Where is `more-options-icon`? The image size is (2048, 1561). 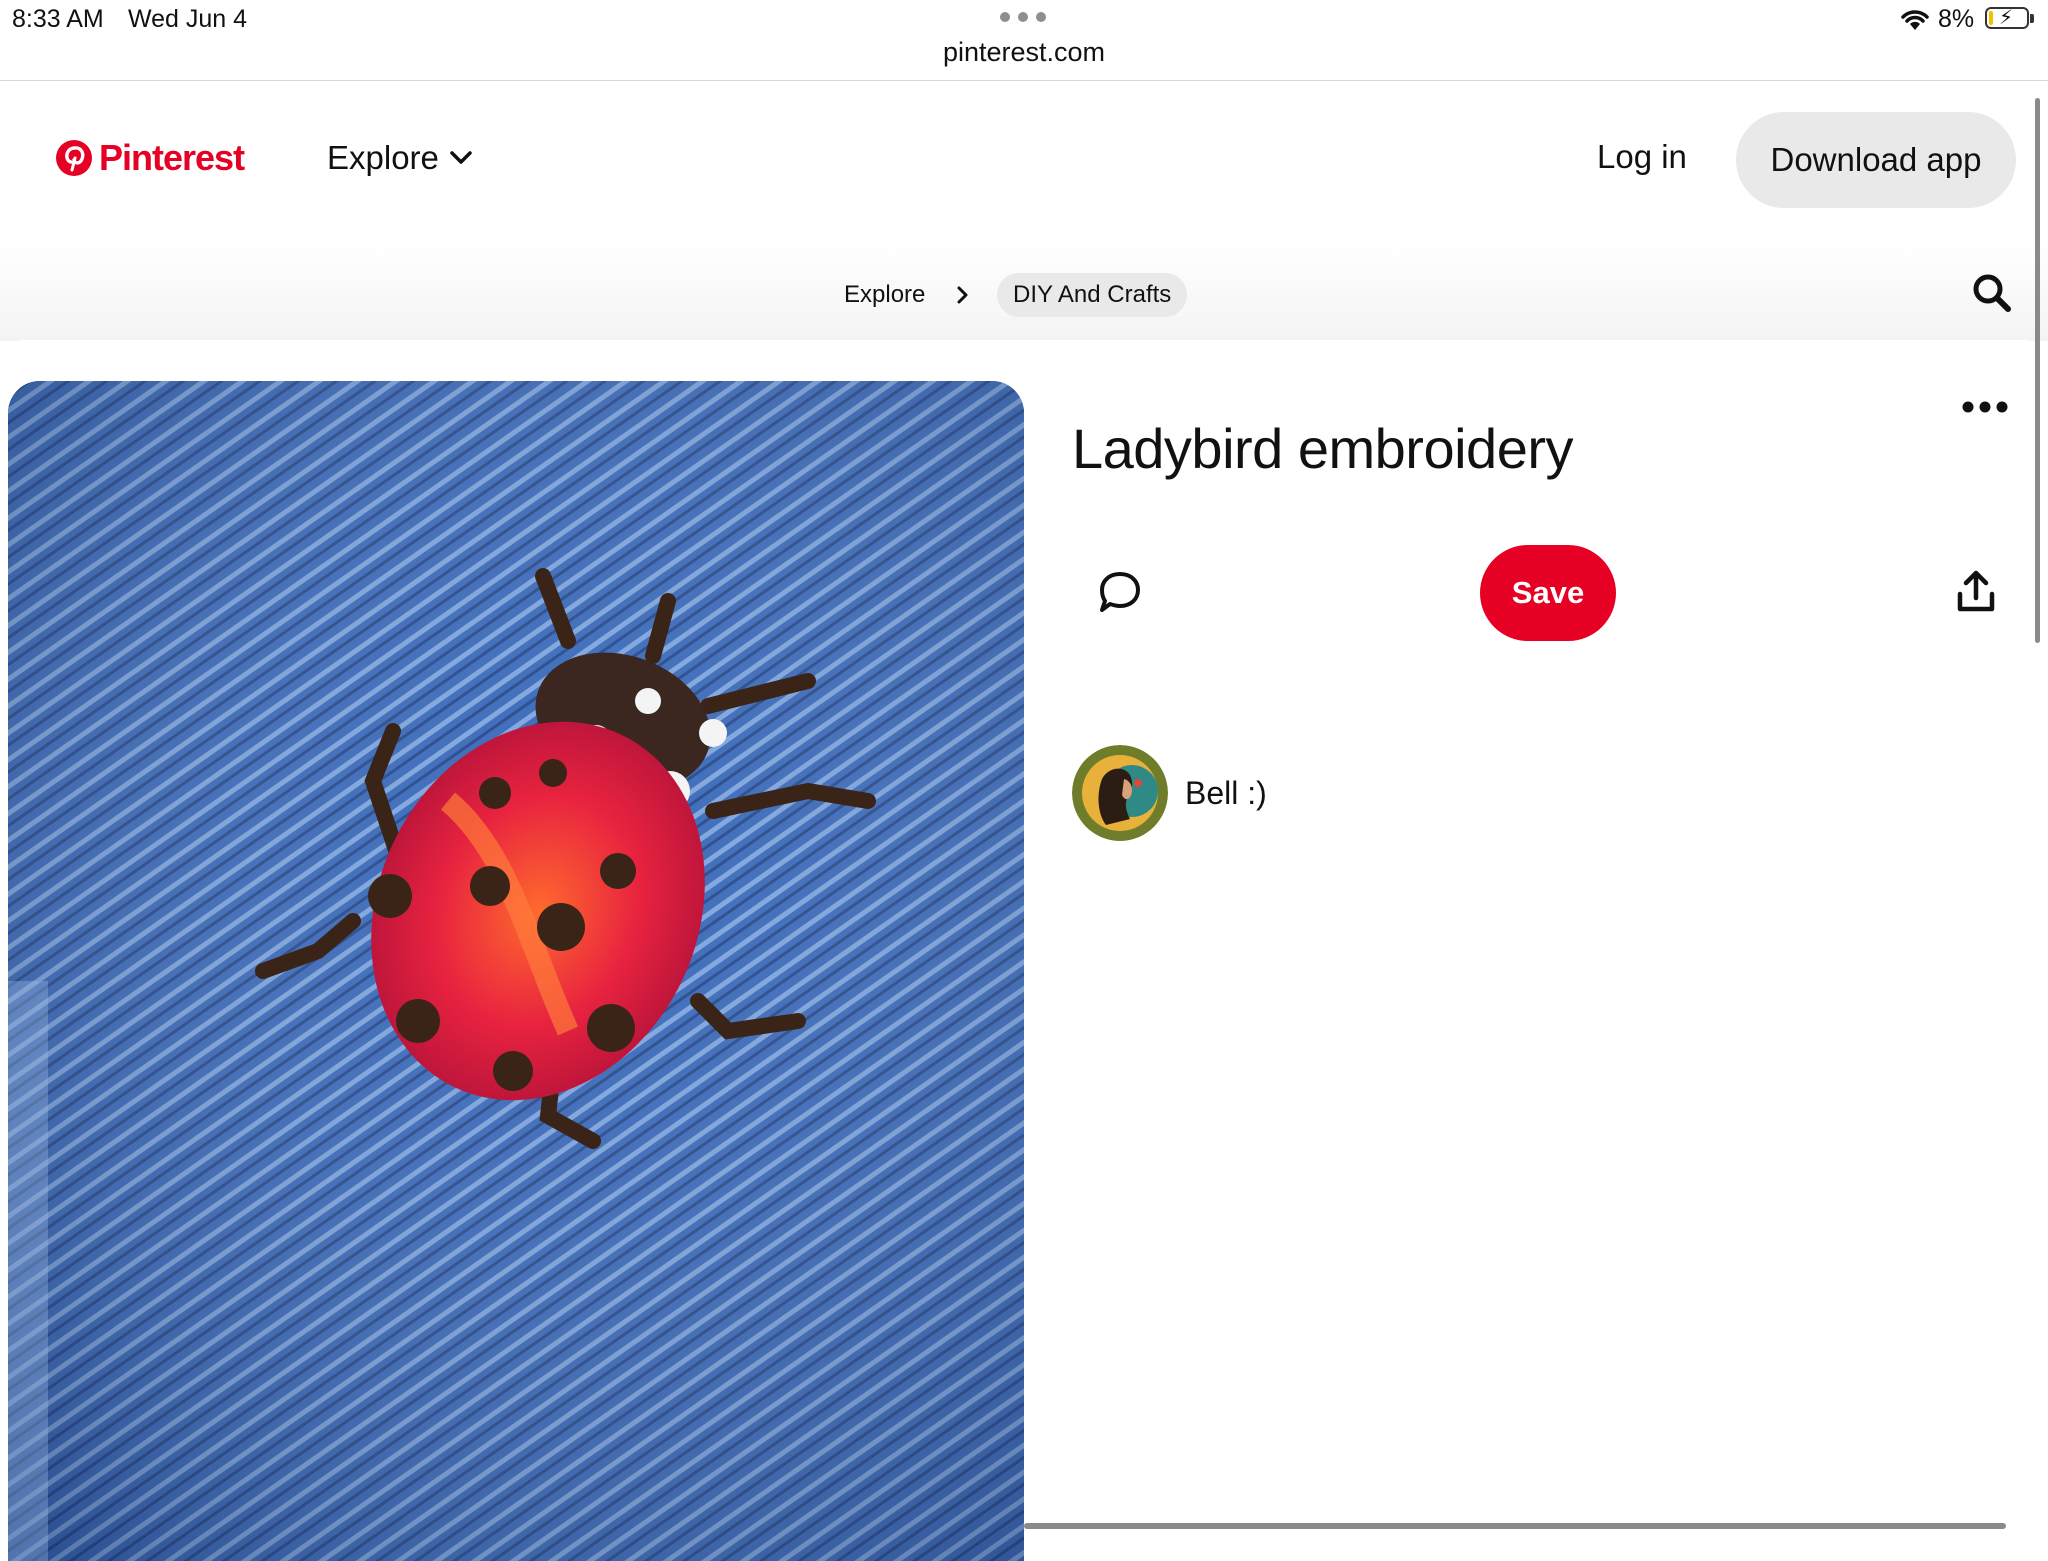
more-options-icon is located at coordinates (1985, 407).